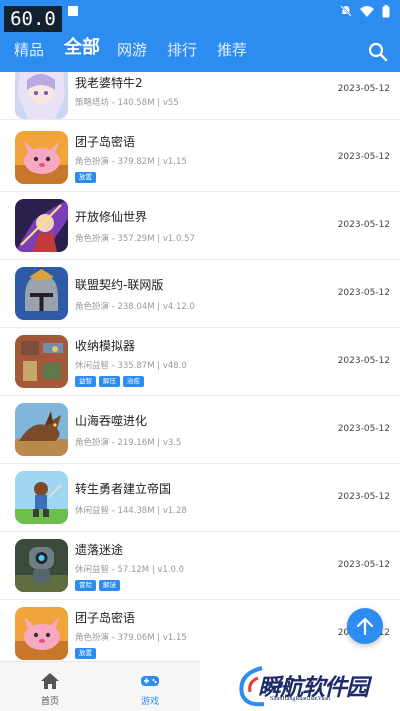 This screenshot has height=711, width=400. What do you see at coordinates (131, 511) in the screenshot?
I see `game-meta: 休闲益智 - 144.38M | v1.28` at bounding box center [131, 511].